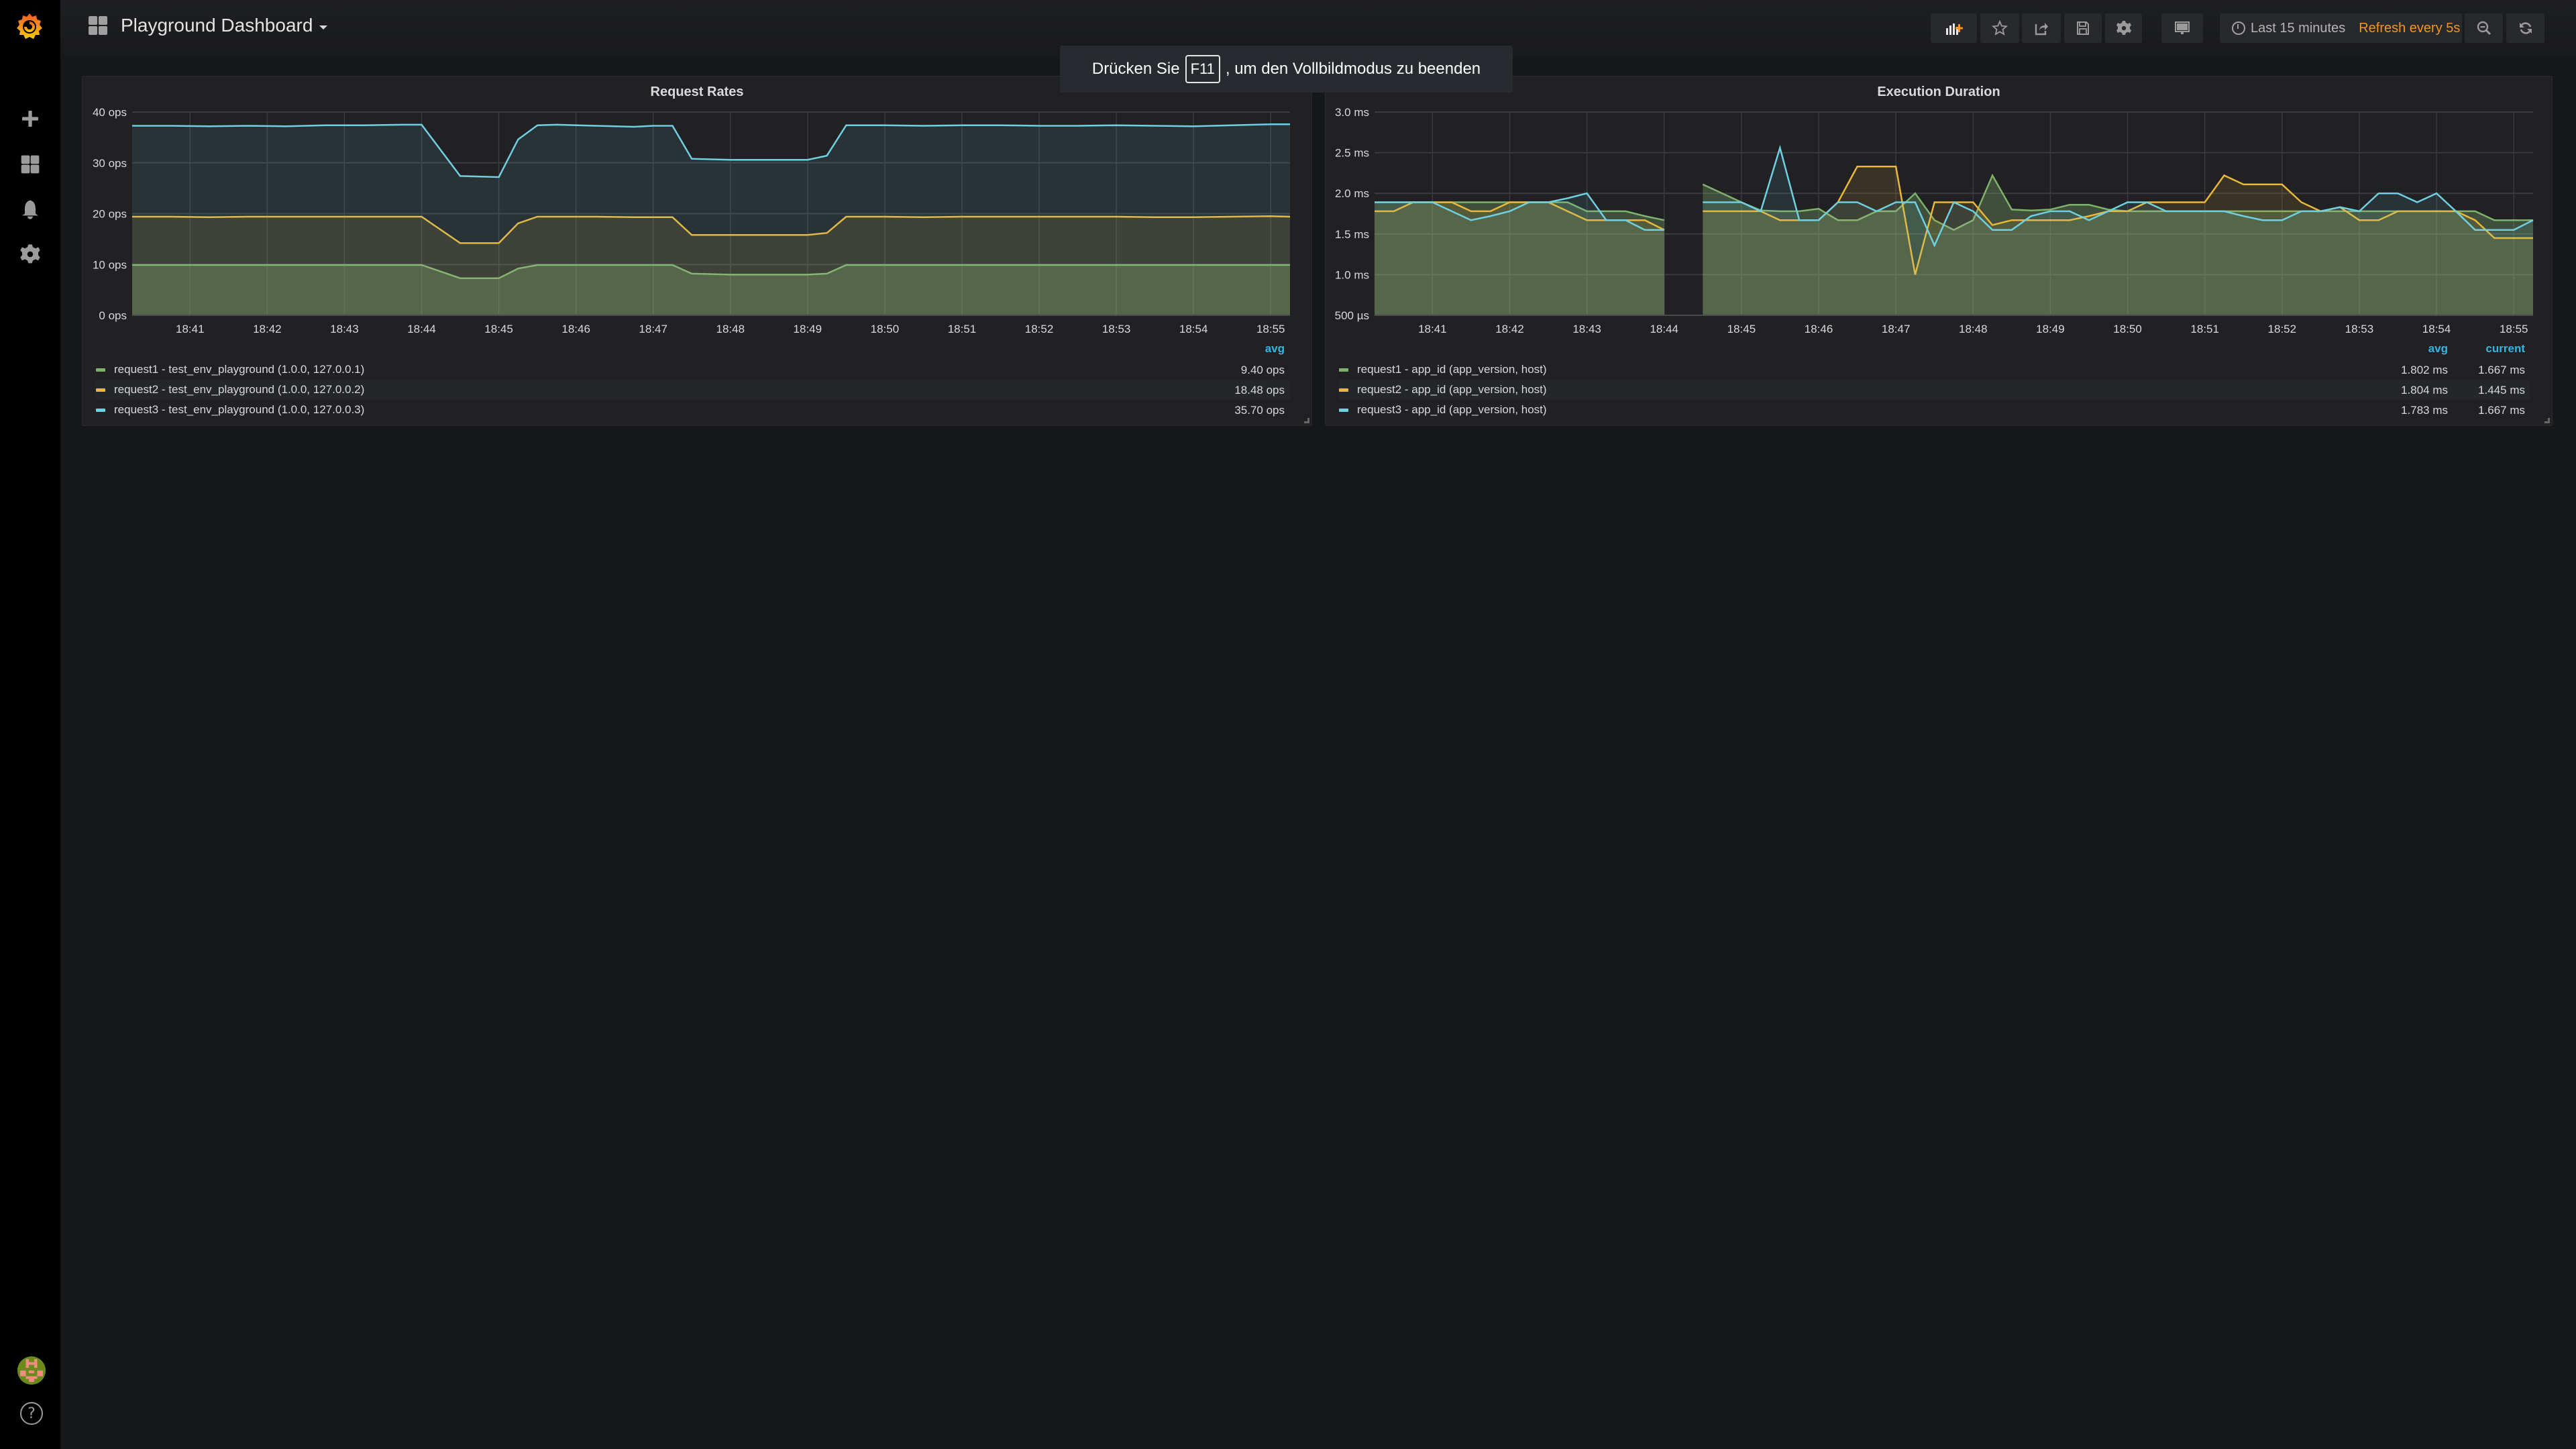 Image resolution: width=2576 pixels, height=1449 pixels. Describe the element at coordinates (110, 214) in the screenshot. I see `y-tick-label: 20 ops` at that location.